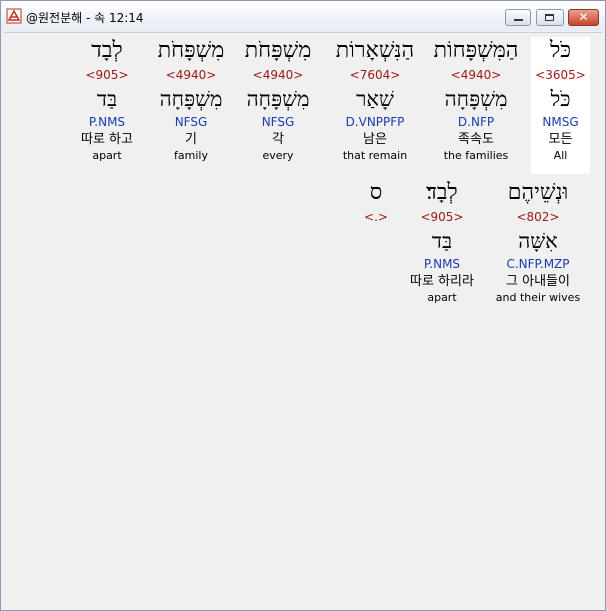  I want to click on hebrew-word: כֹּל, so click(560, 50).